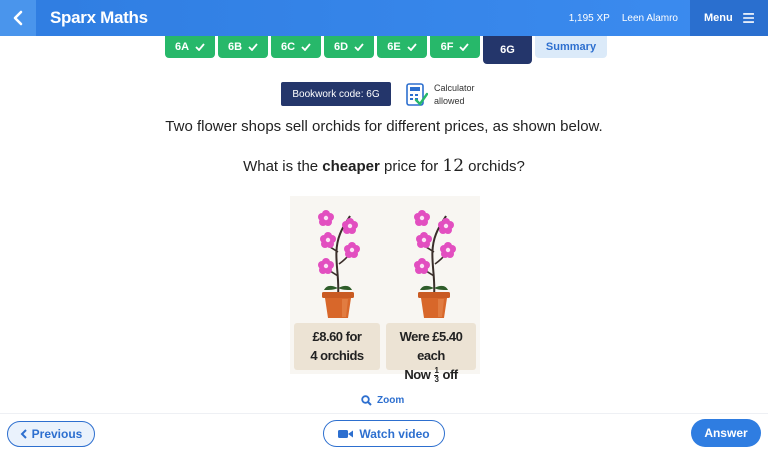 This screenshot has height=453, width=768. I want to click on app-title: Sparx Maths, so click(99, 17).